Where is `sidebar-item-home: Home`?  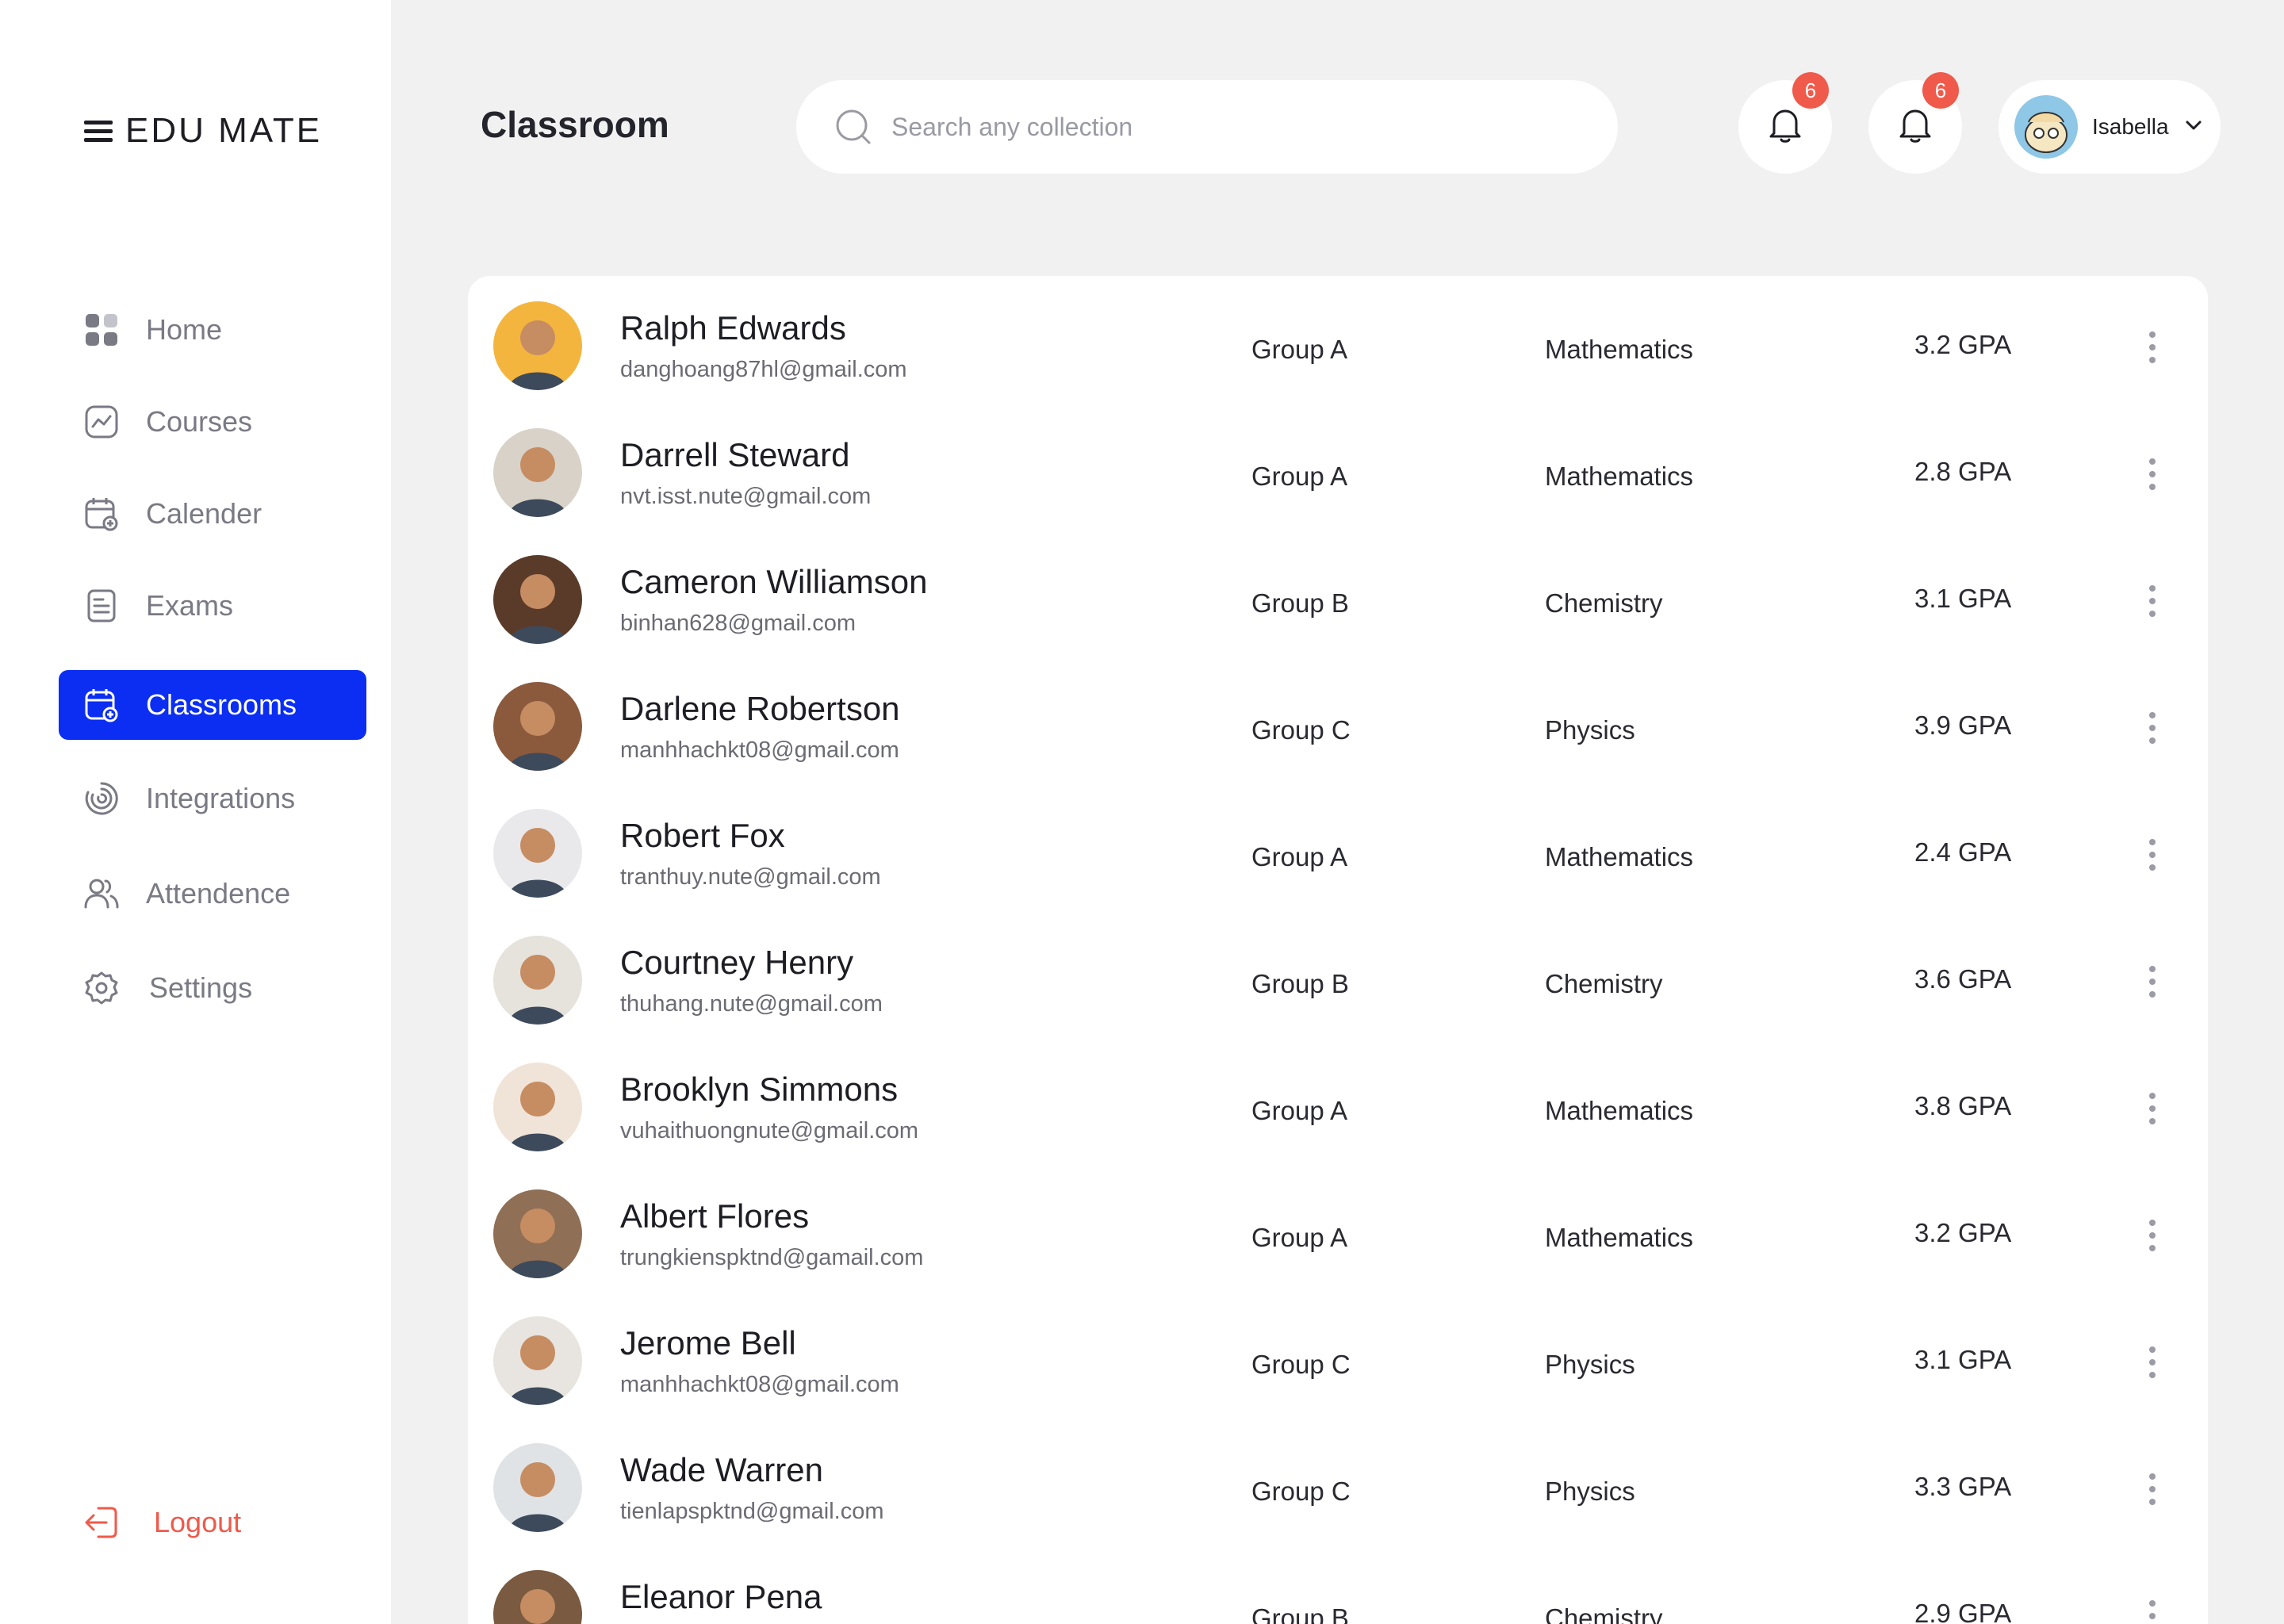
sidebar-item-home: Home is located at coordinates (212, 330).